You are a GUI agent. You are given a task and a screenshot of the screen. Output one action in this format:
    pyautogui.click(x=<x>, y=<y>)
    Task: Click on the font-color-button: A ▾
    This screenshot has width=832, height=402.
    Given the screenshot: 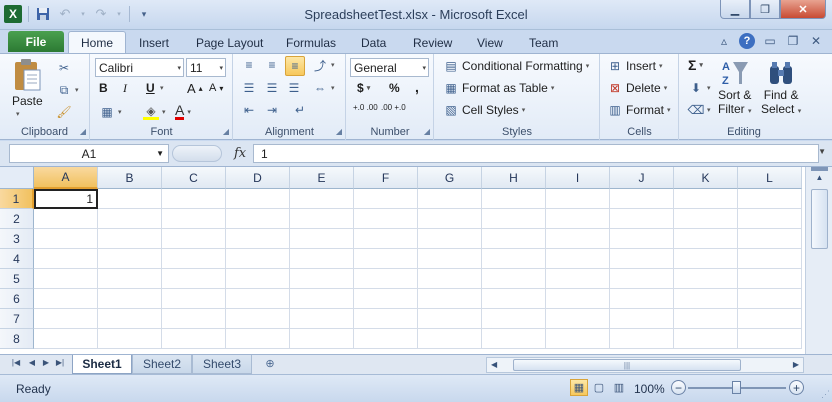 What is the action you would take?
    pyautogui.click(x=183, y=111)
    